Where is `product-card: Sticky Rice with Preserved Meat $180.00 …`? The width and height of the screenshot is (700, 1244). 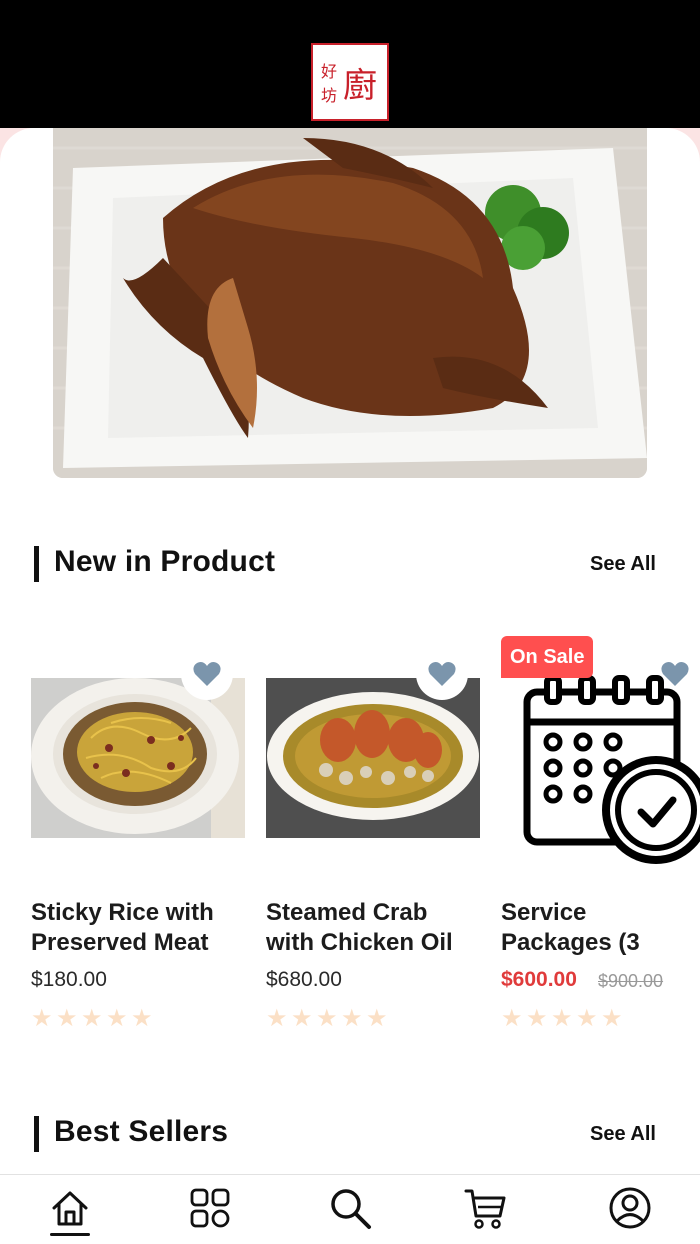
product-card: Sticky Rice with Preserved Meat $180.00 … is located at coordinates (138, 835).